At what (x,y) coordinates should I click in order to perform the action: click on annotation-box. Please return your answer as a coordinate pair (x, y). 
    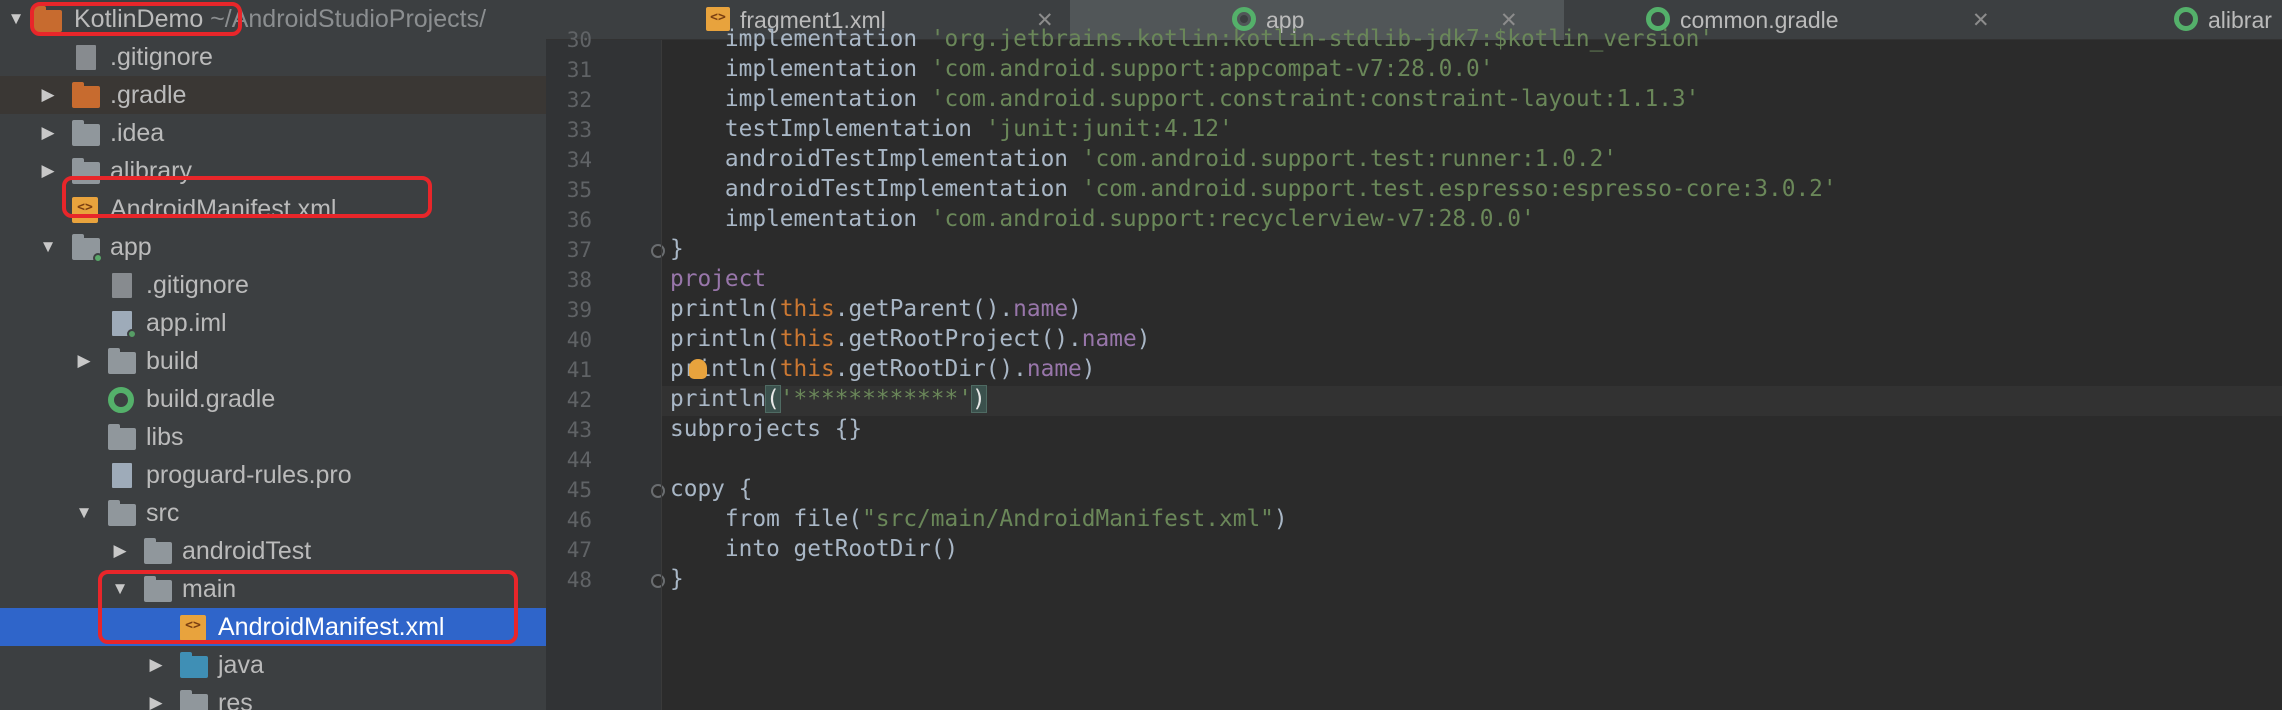
    Looking at the image, I should click on (247, 197).